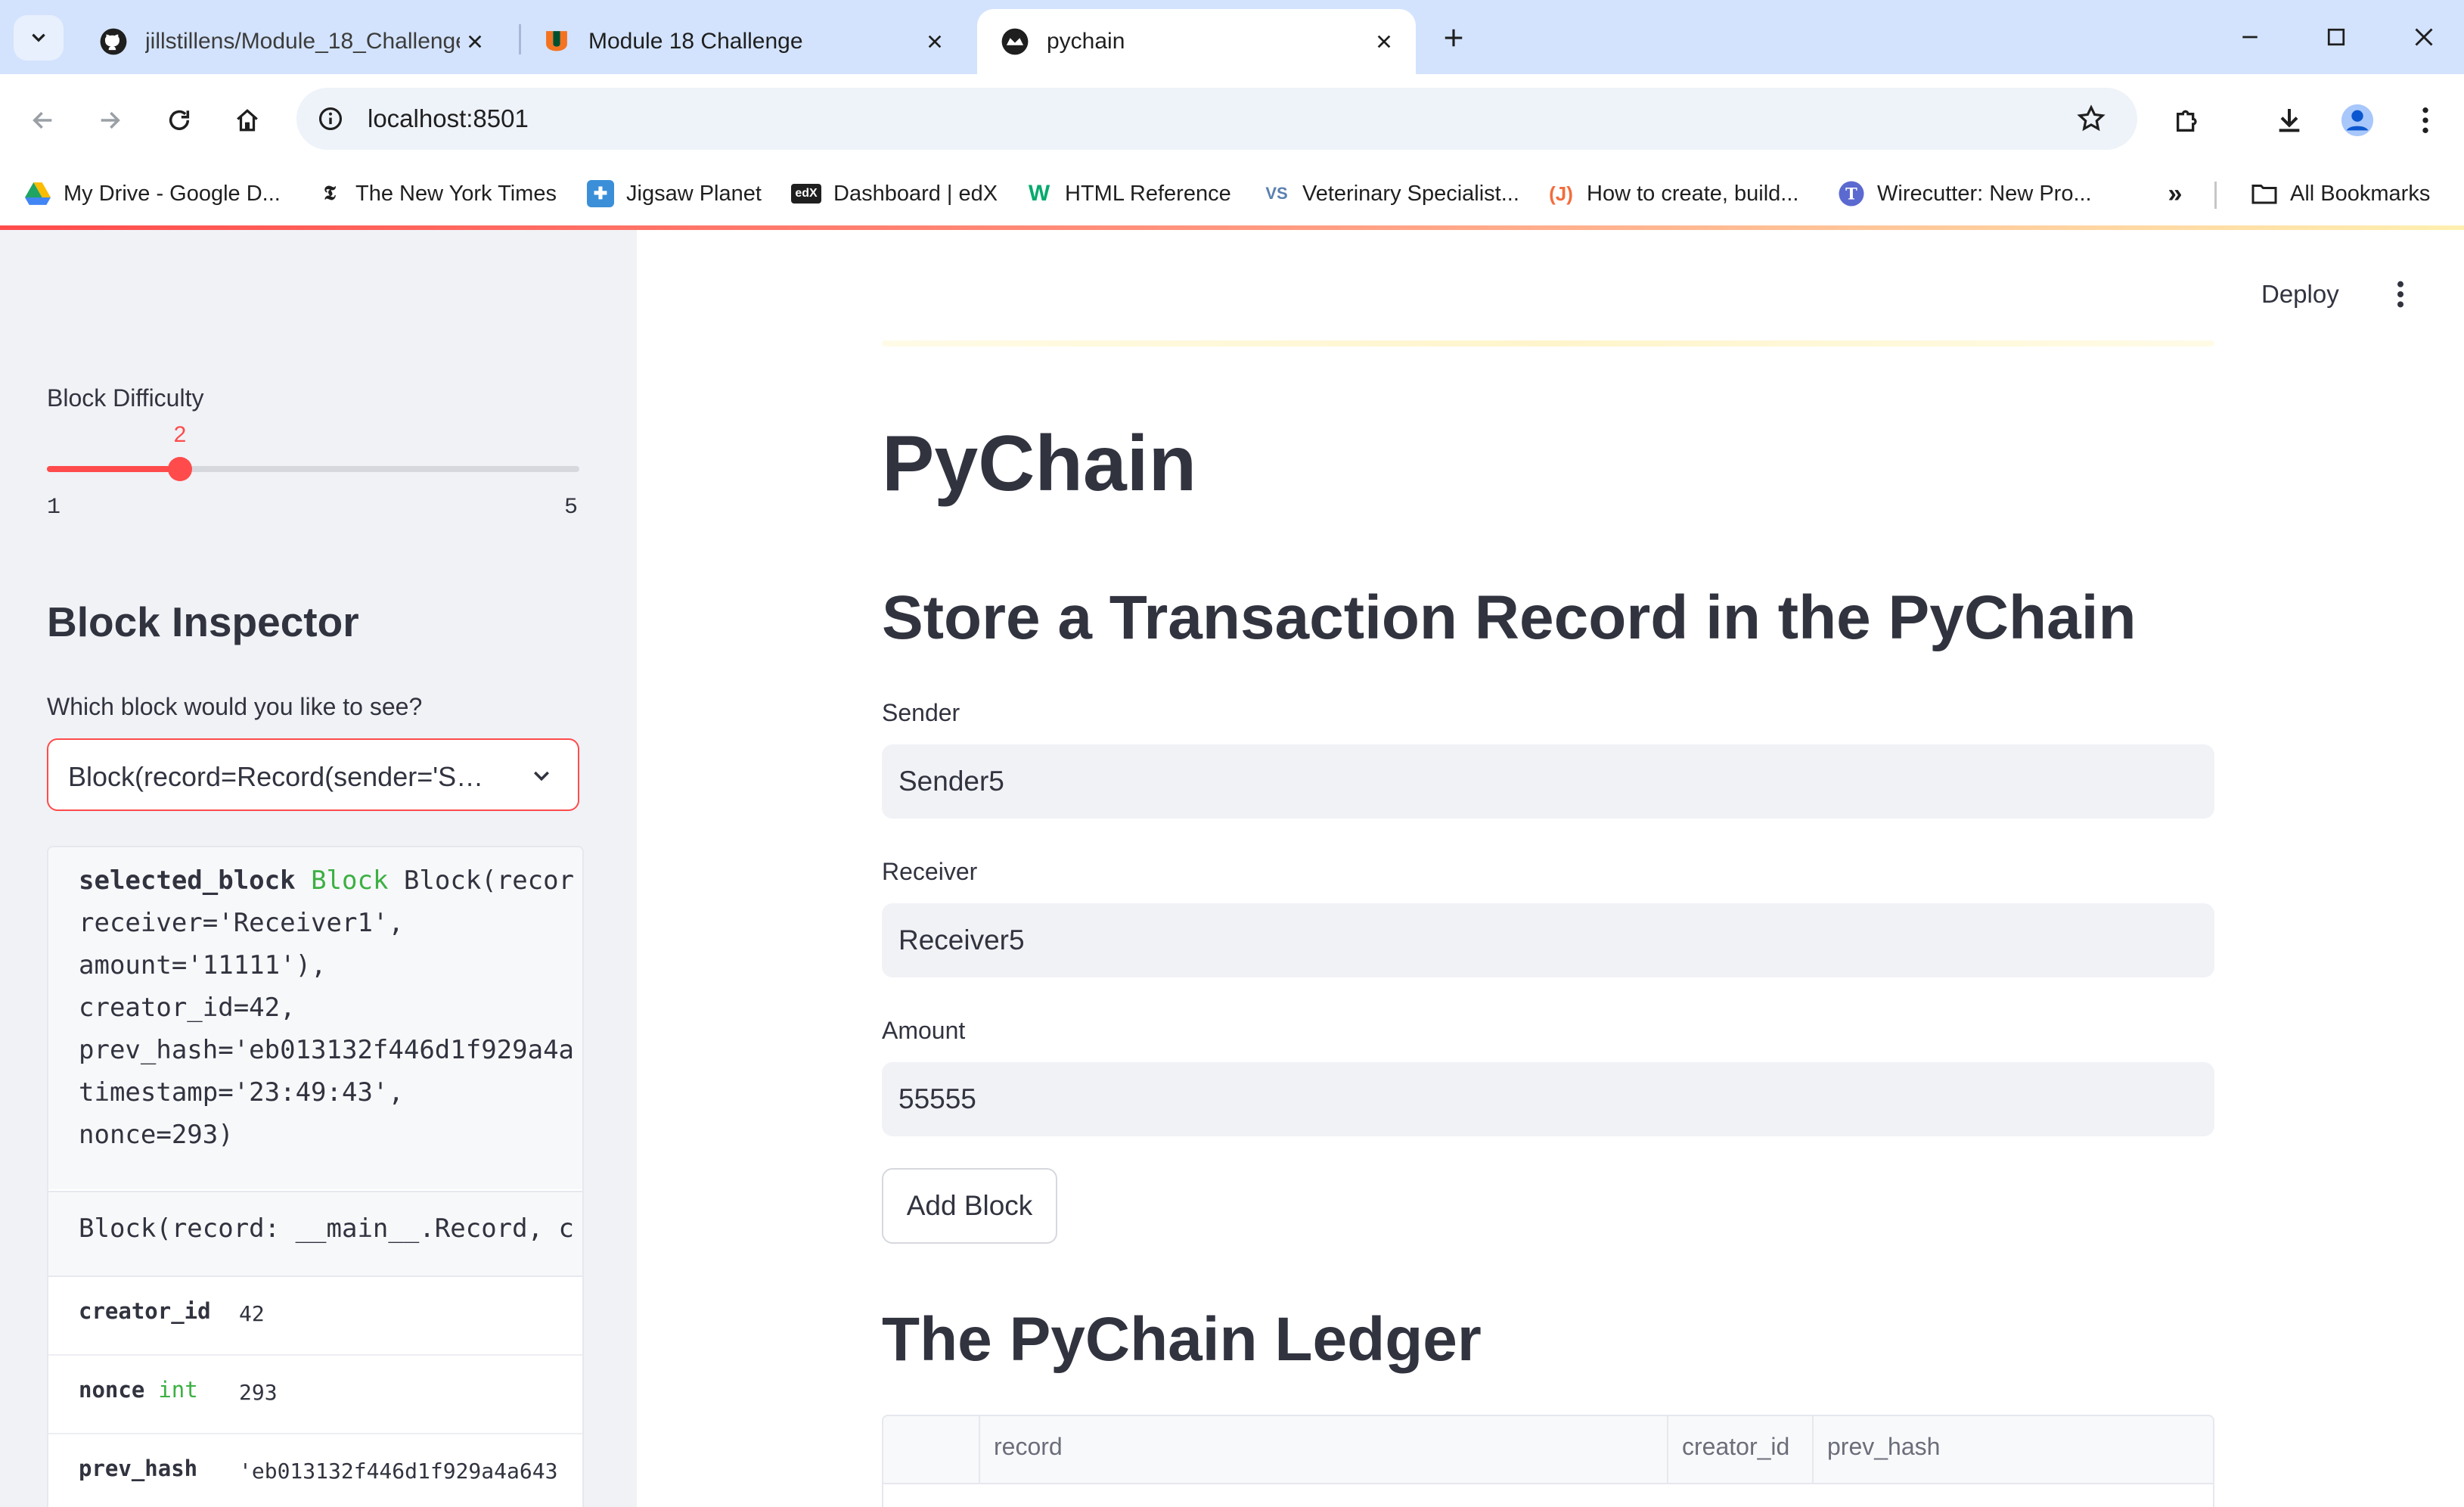 The height and width of the screenshot is (1507, 2464). I want to click on column-header-prev-hash: prev_hash, so click(2013, 1449).